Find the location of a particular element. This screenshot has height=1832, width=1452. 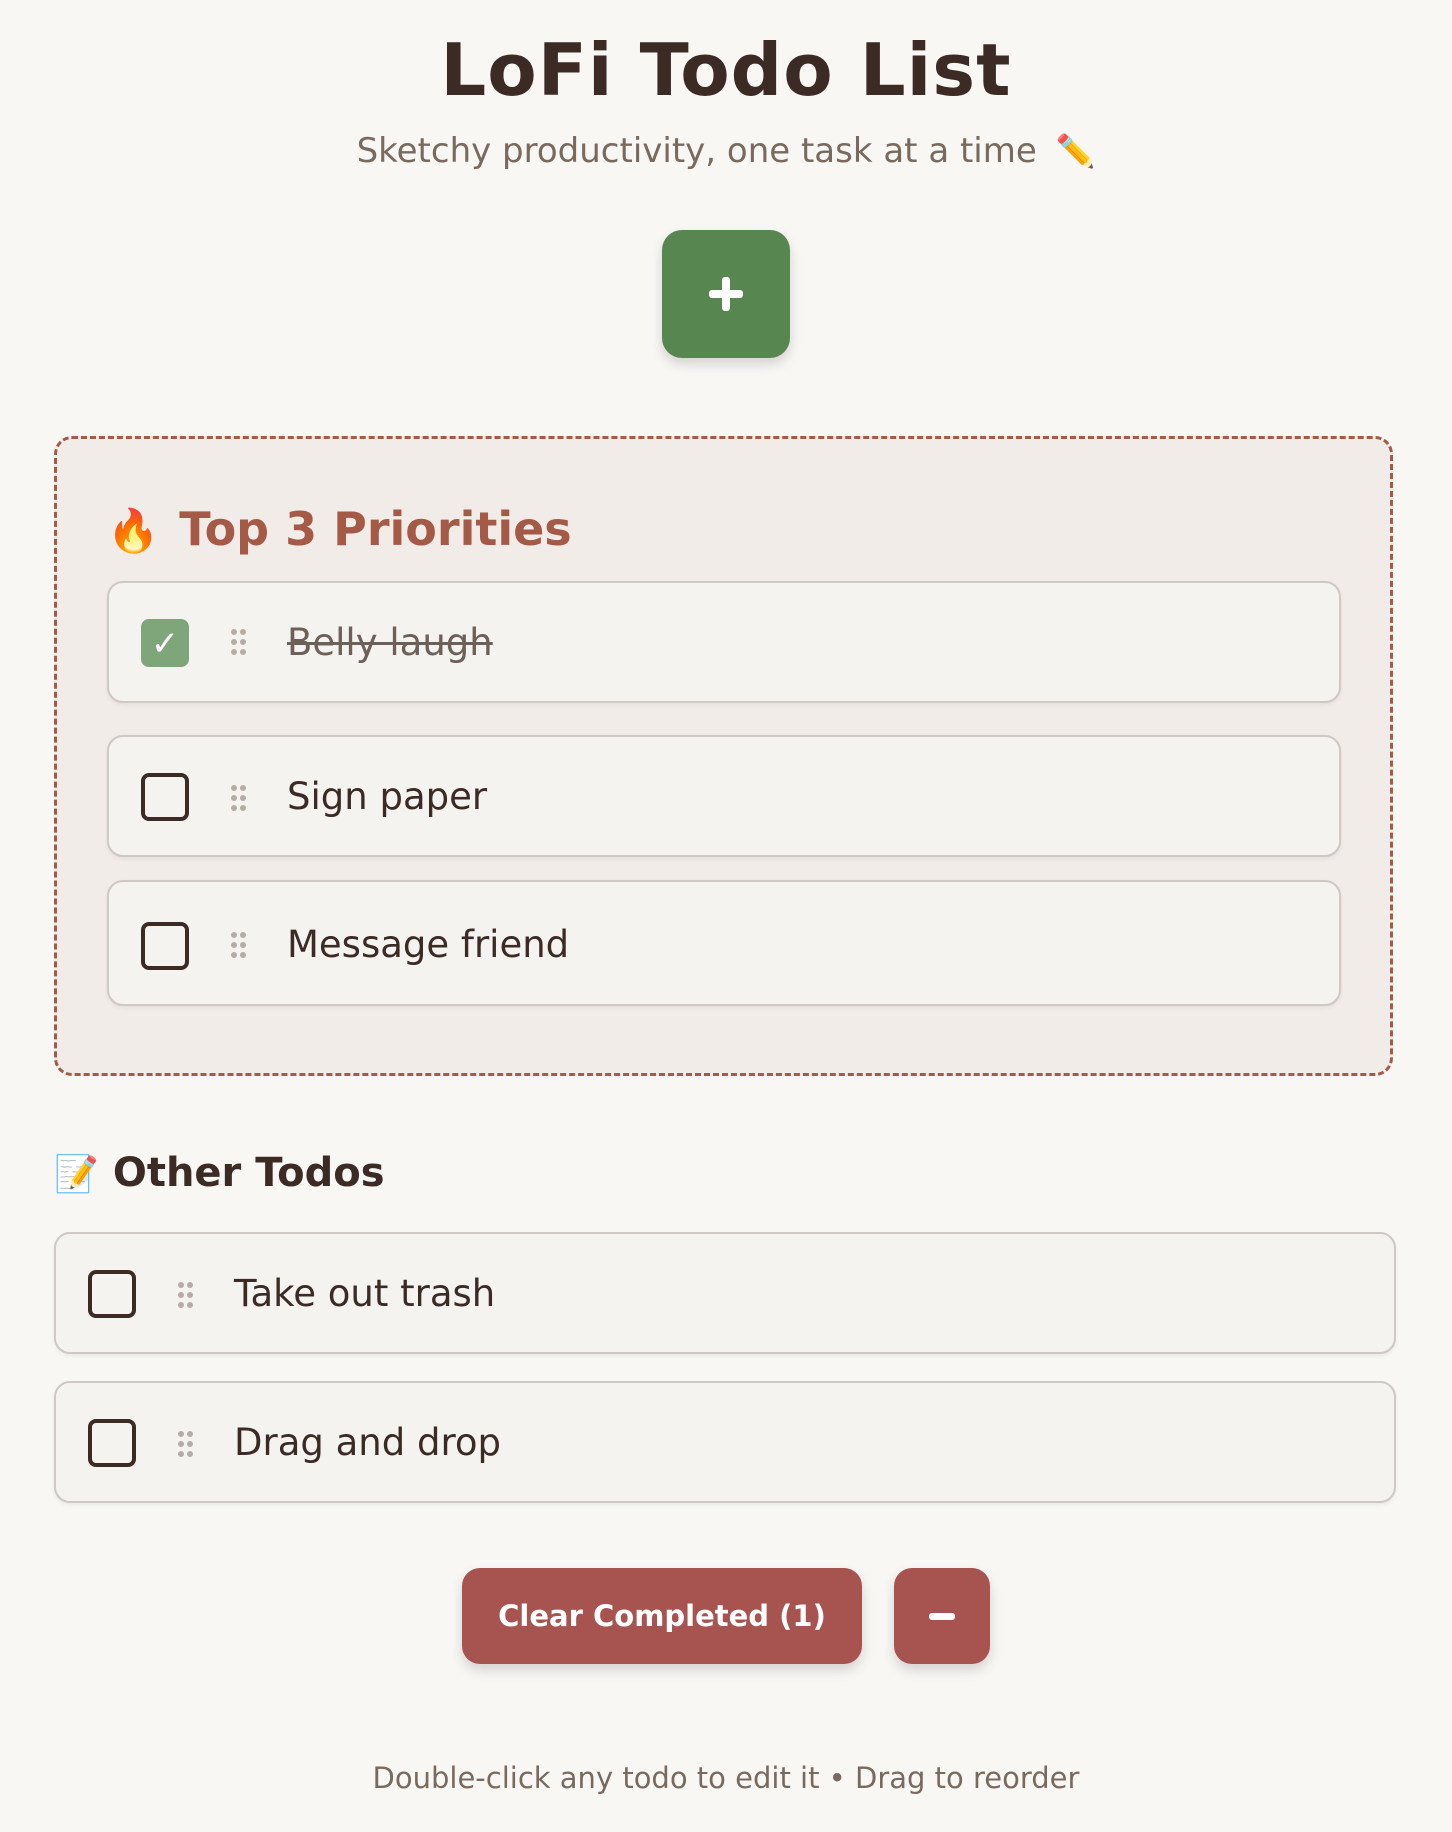

todo-item: Take out trash is located at coordinates (725, 1293).